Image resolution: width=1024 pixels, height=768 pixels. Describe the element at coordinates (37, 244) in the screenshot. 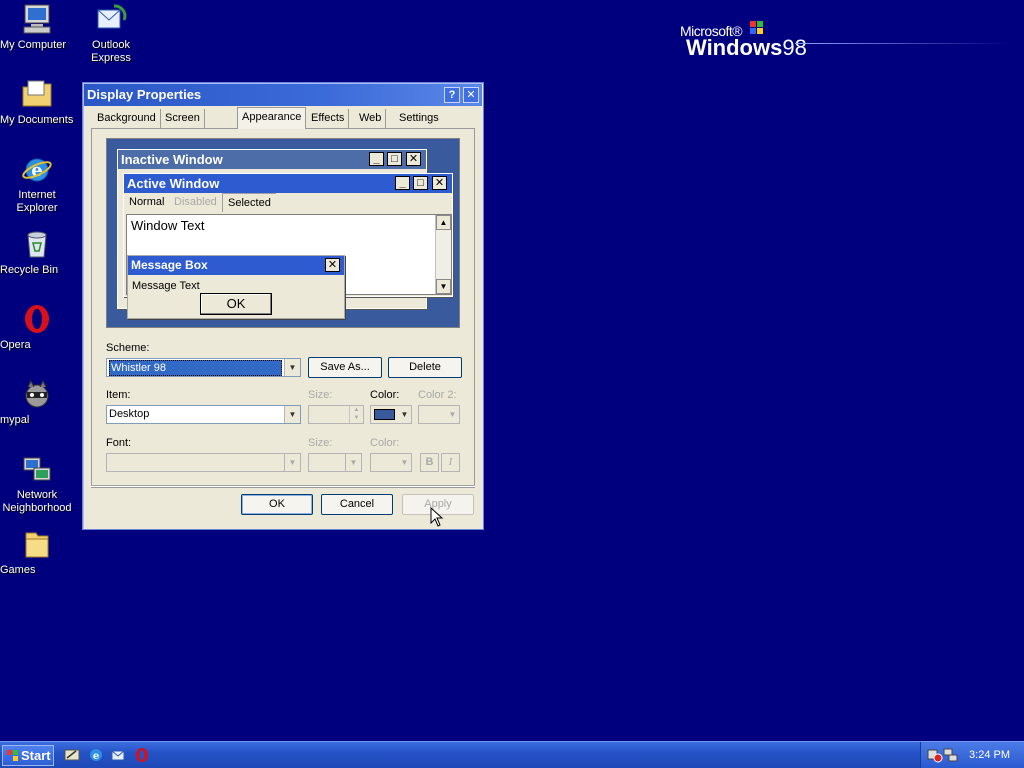

I see `recycle-bin-icon` at that location.